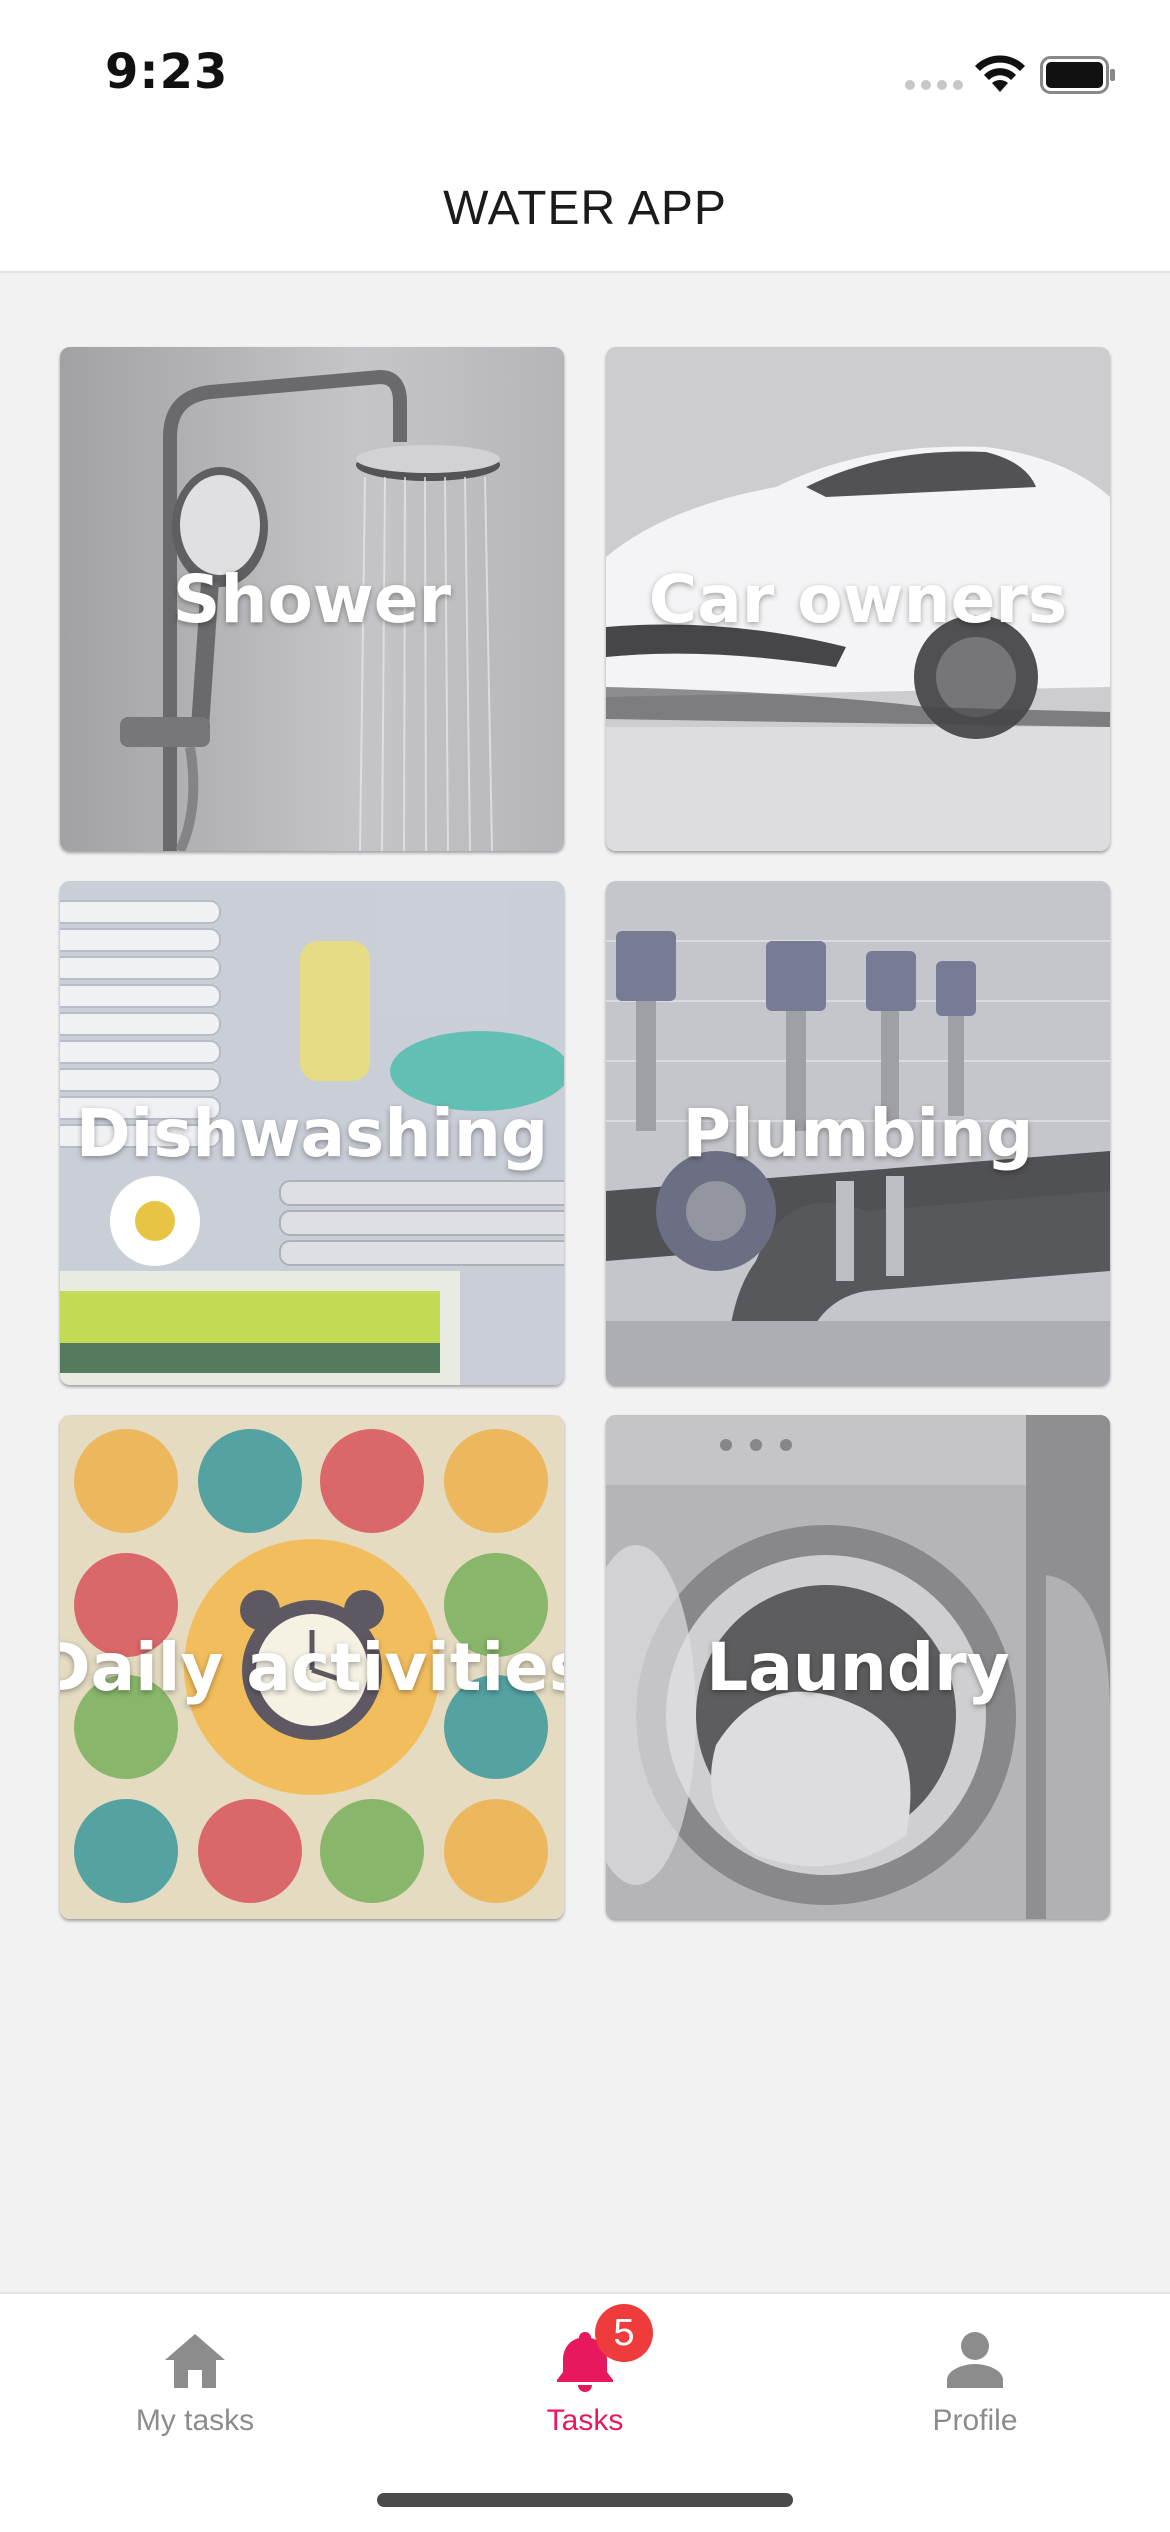 This screenshot has height=2532, width=1170. I want to click on category-card-dishwashing: Dishwashing, so click(312, 1133).